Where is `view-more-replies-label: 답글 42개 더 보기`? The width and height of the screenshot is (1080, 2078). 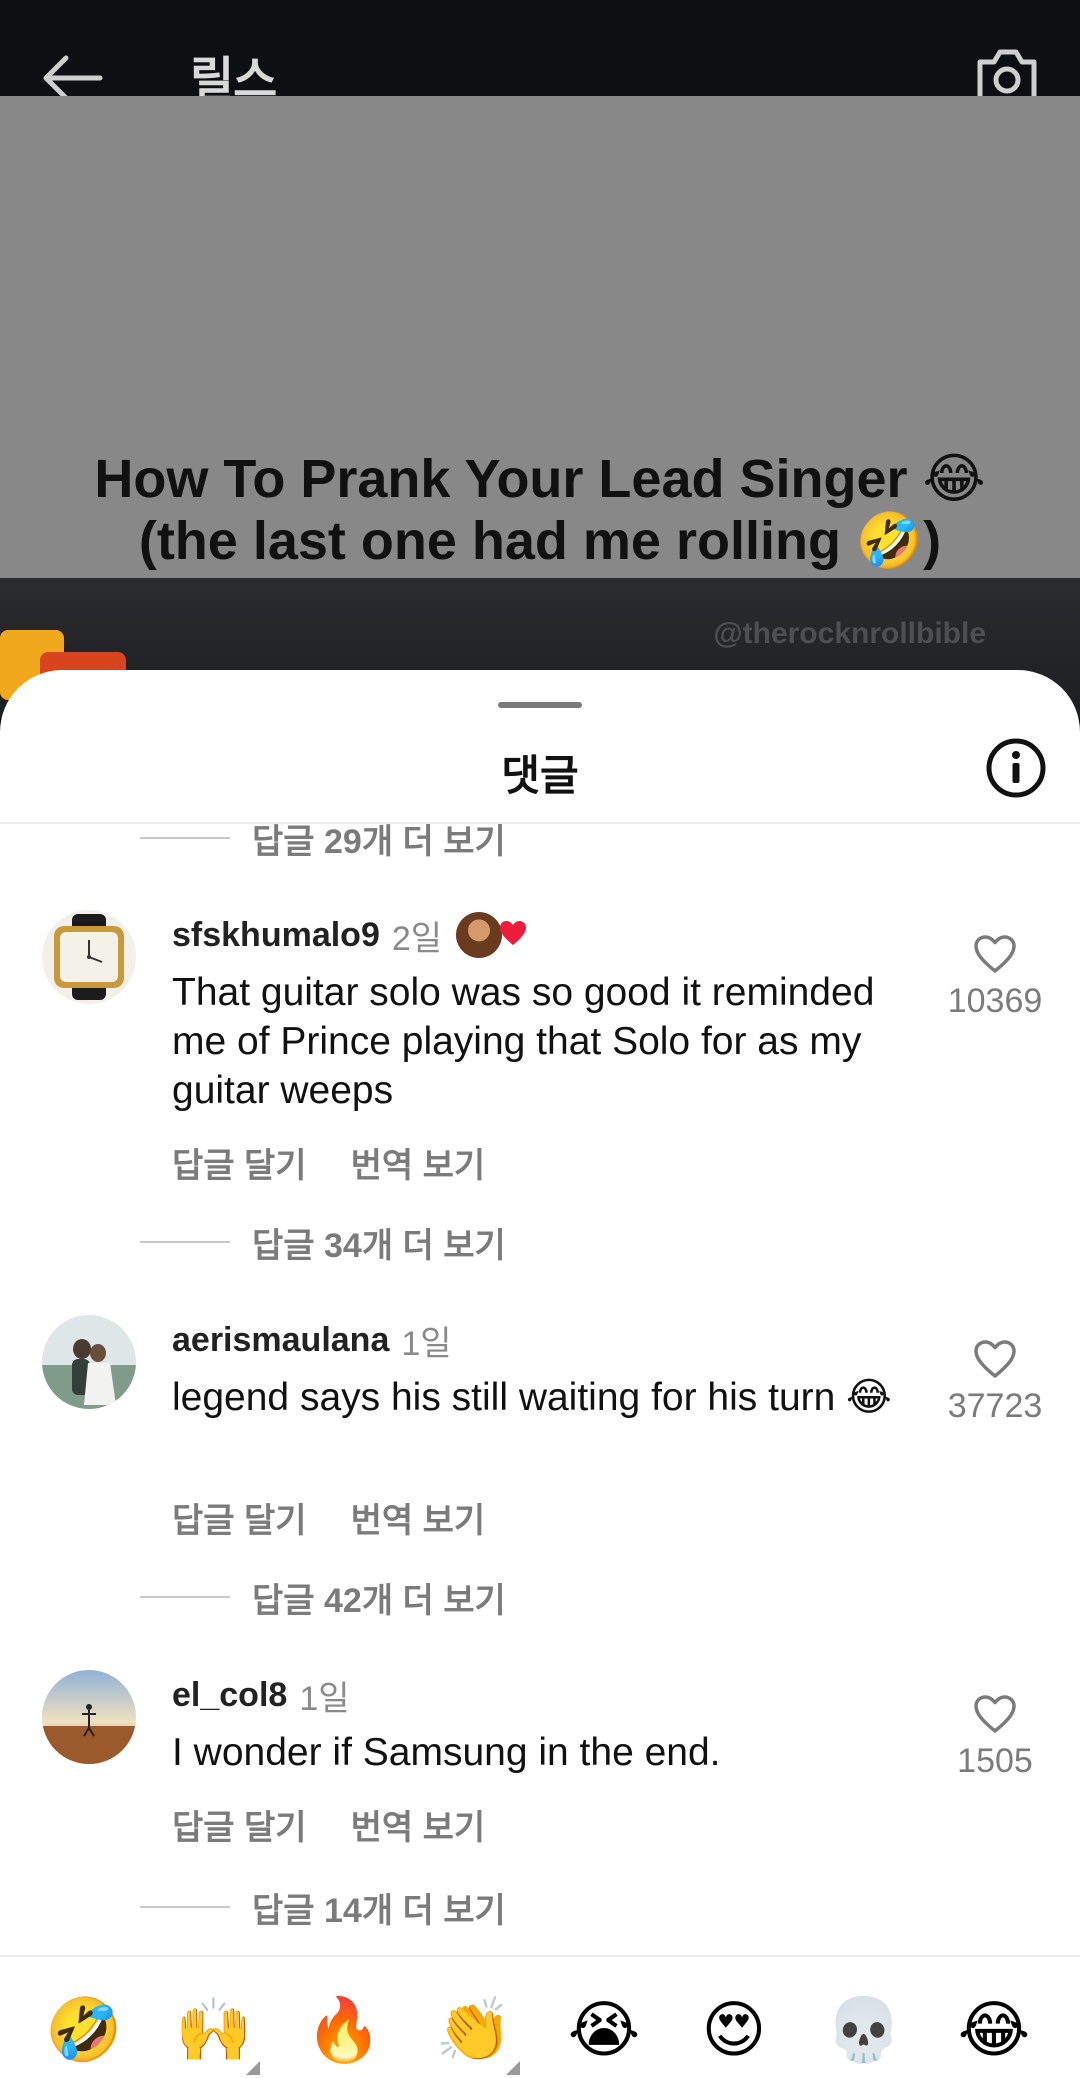
view-more-replies-label: 답글 42개 더 보기 is located at coordinates (379, 1600).